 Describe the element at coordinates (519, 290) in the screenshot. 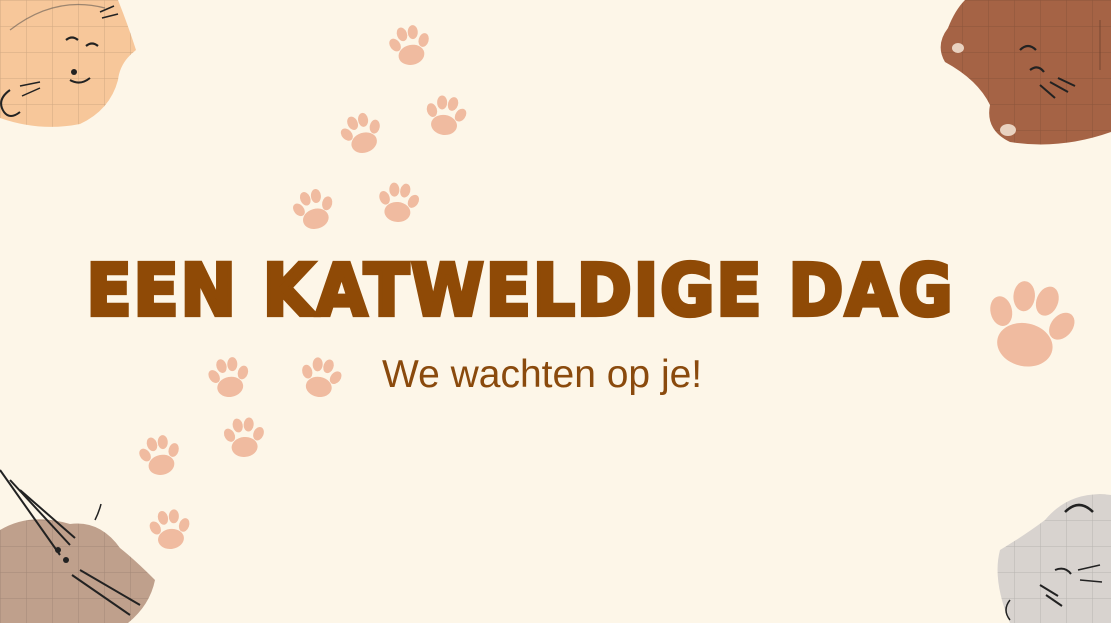

I see `page-title: EEN KATWELDIGE DAG` at that location.